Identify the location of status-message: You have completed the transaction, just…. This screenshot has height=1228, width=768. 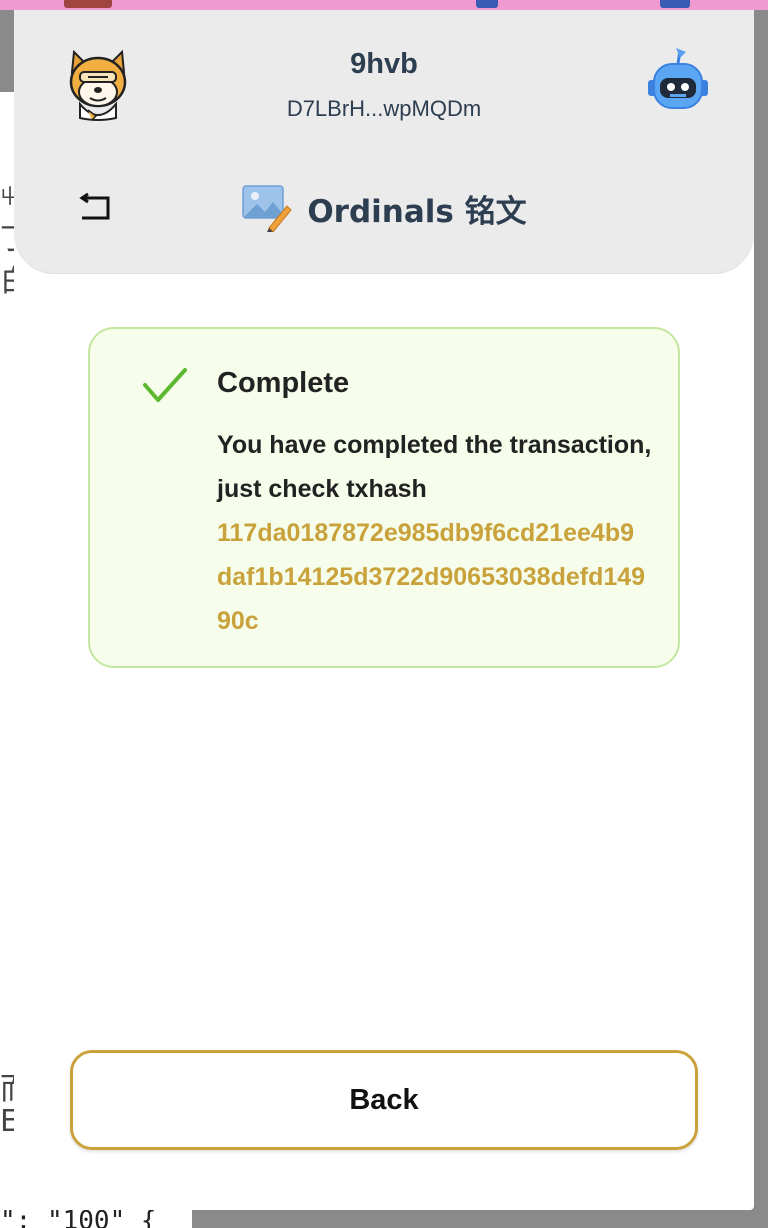
(434, 467).